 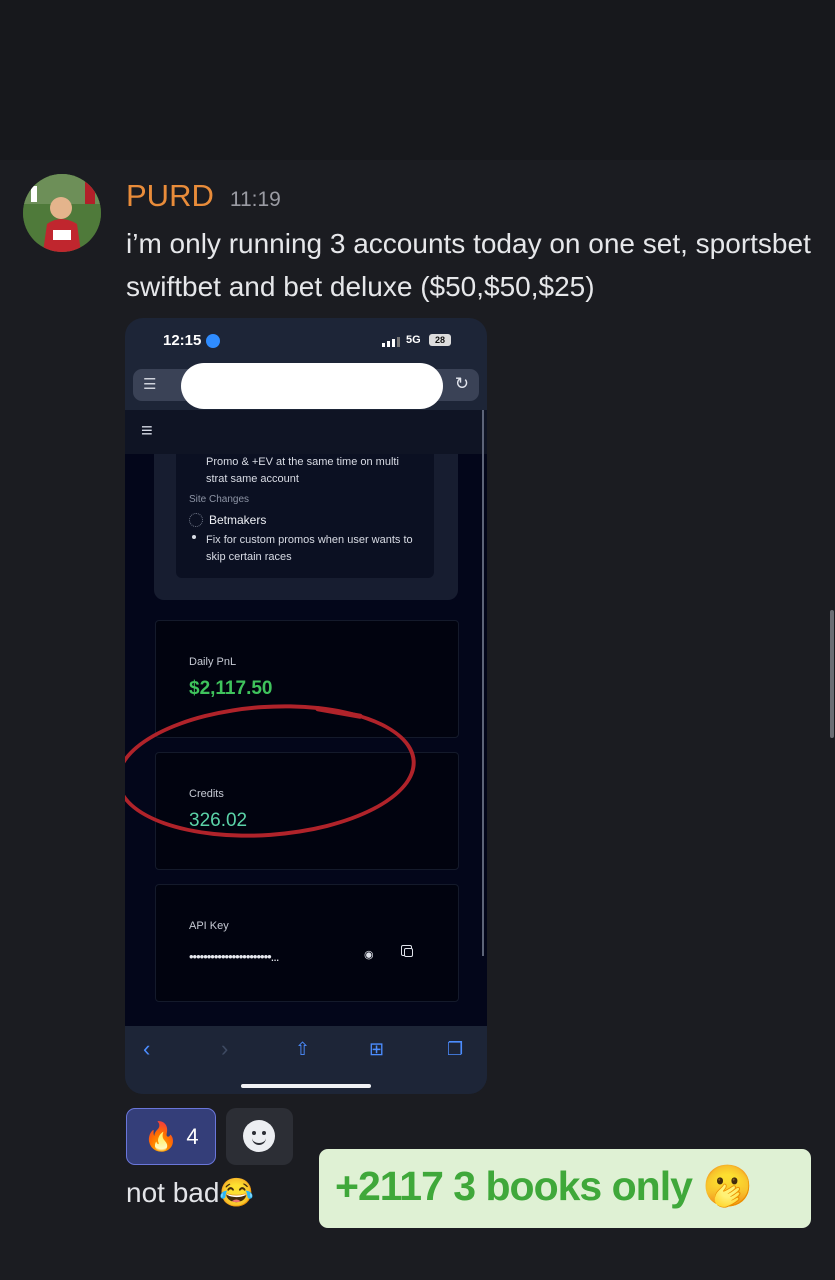 I want to click on smiley-icon, so click(x=259, y=1136).